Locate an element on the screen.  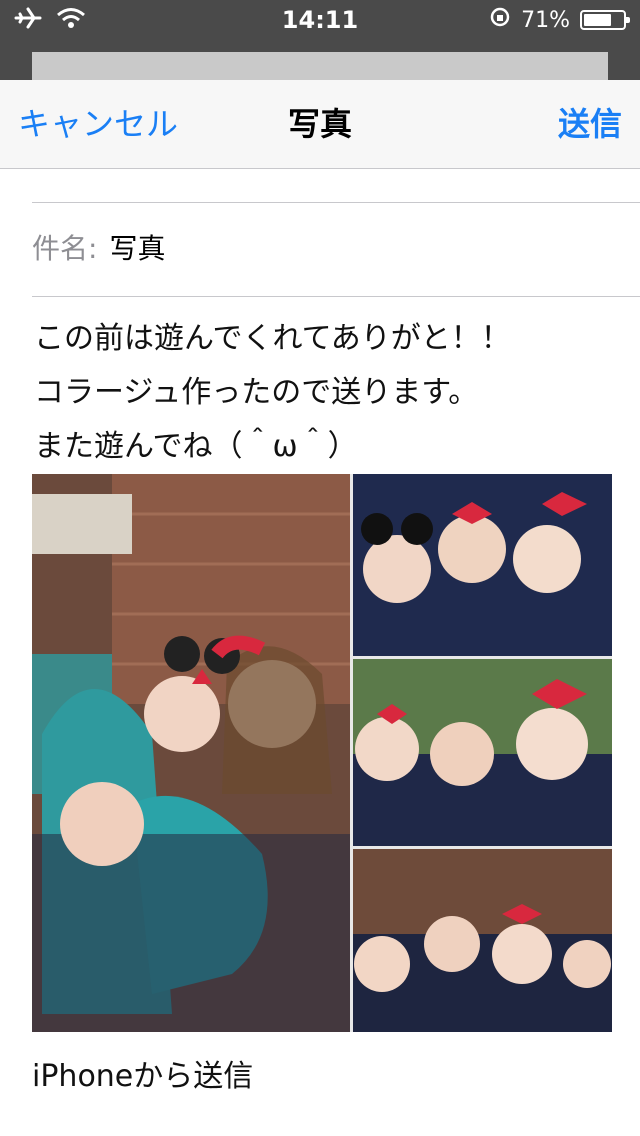
battery-icon is located at coordinates (605, 20).